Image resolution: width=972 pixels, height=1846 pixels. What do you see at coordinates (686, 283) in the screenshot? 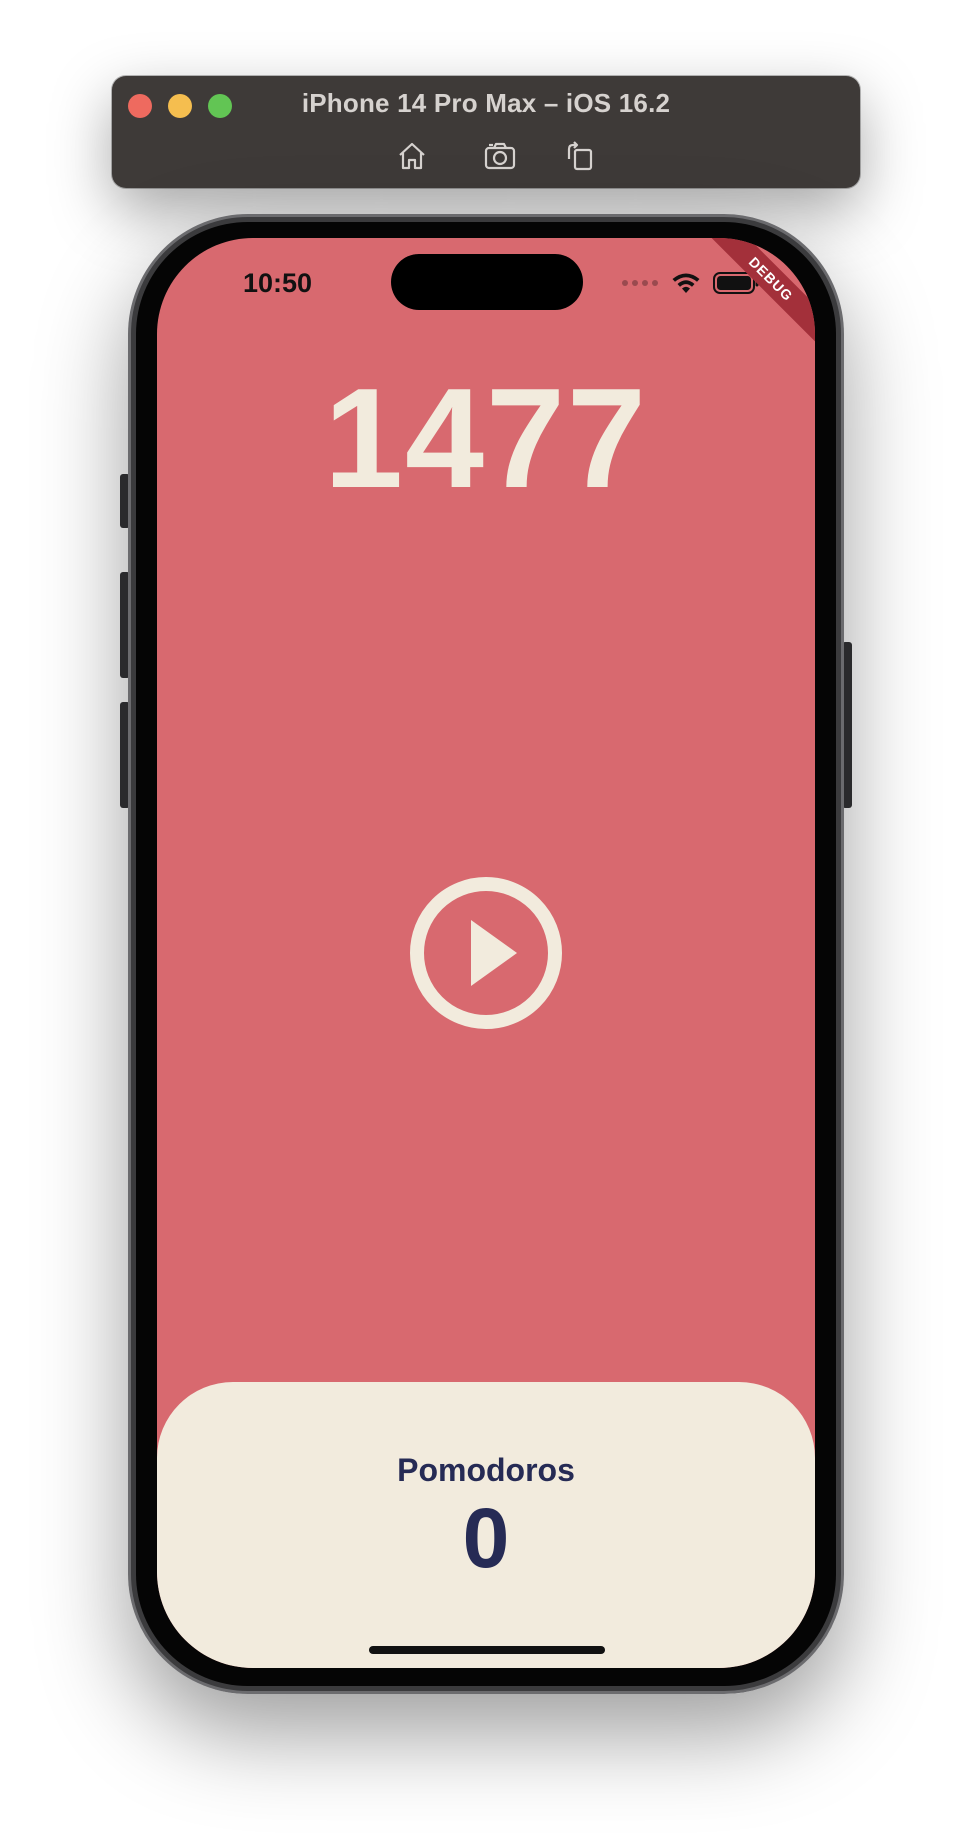
I see `wifi-icon` at bounding box center [686, 283].